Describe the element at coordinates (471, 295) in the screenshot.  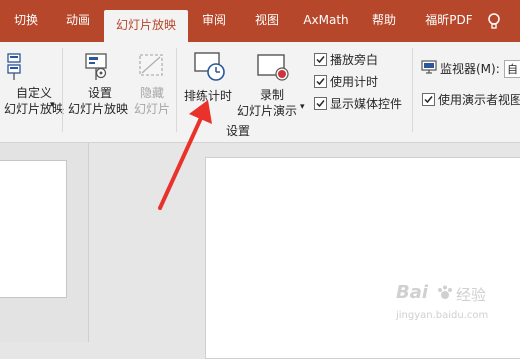
I see `watermark-brand-cn: 经验` at that location.